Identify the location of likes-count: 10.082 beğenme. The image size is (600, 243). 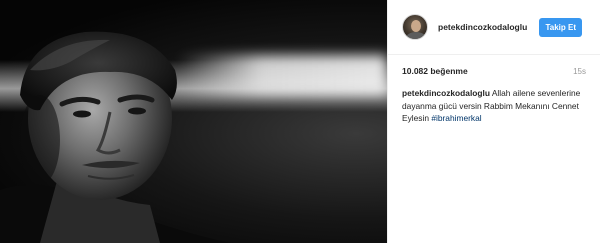
(435, 71).